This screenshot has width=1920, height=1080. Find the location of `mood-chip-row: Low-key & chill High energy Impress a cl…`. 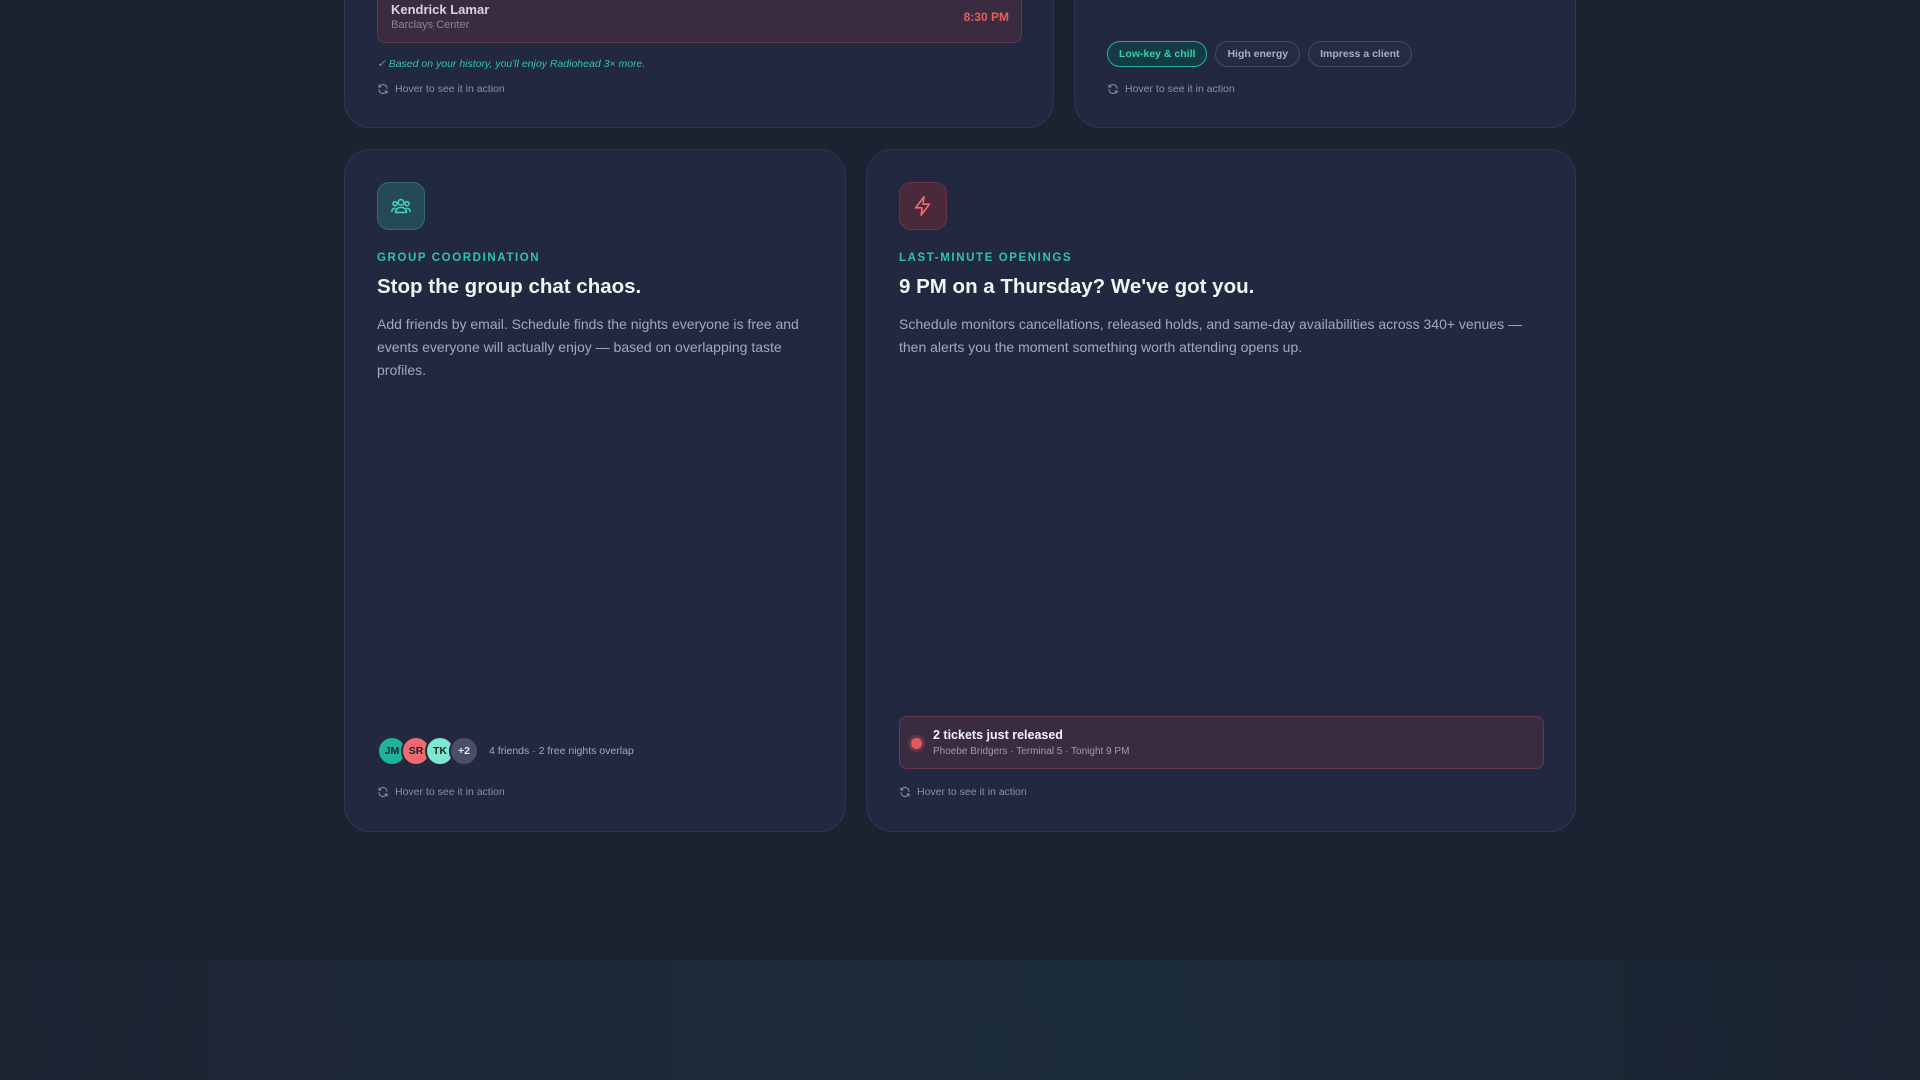

mood-chip-row: Low-key & chill High energy Impress a cl… is located at coordinates (1259, 54).